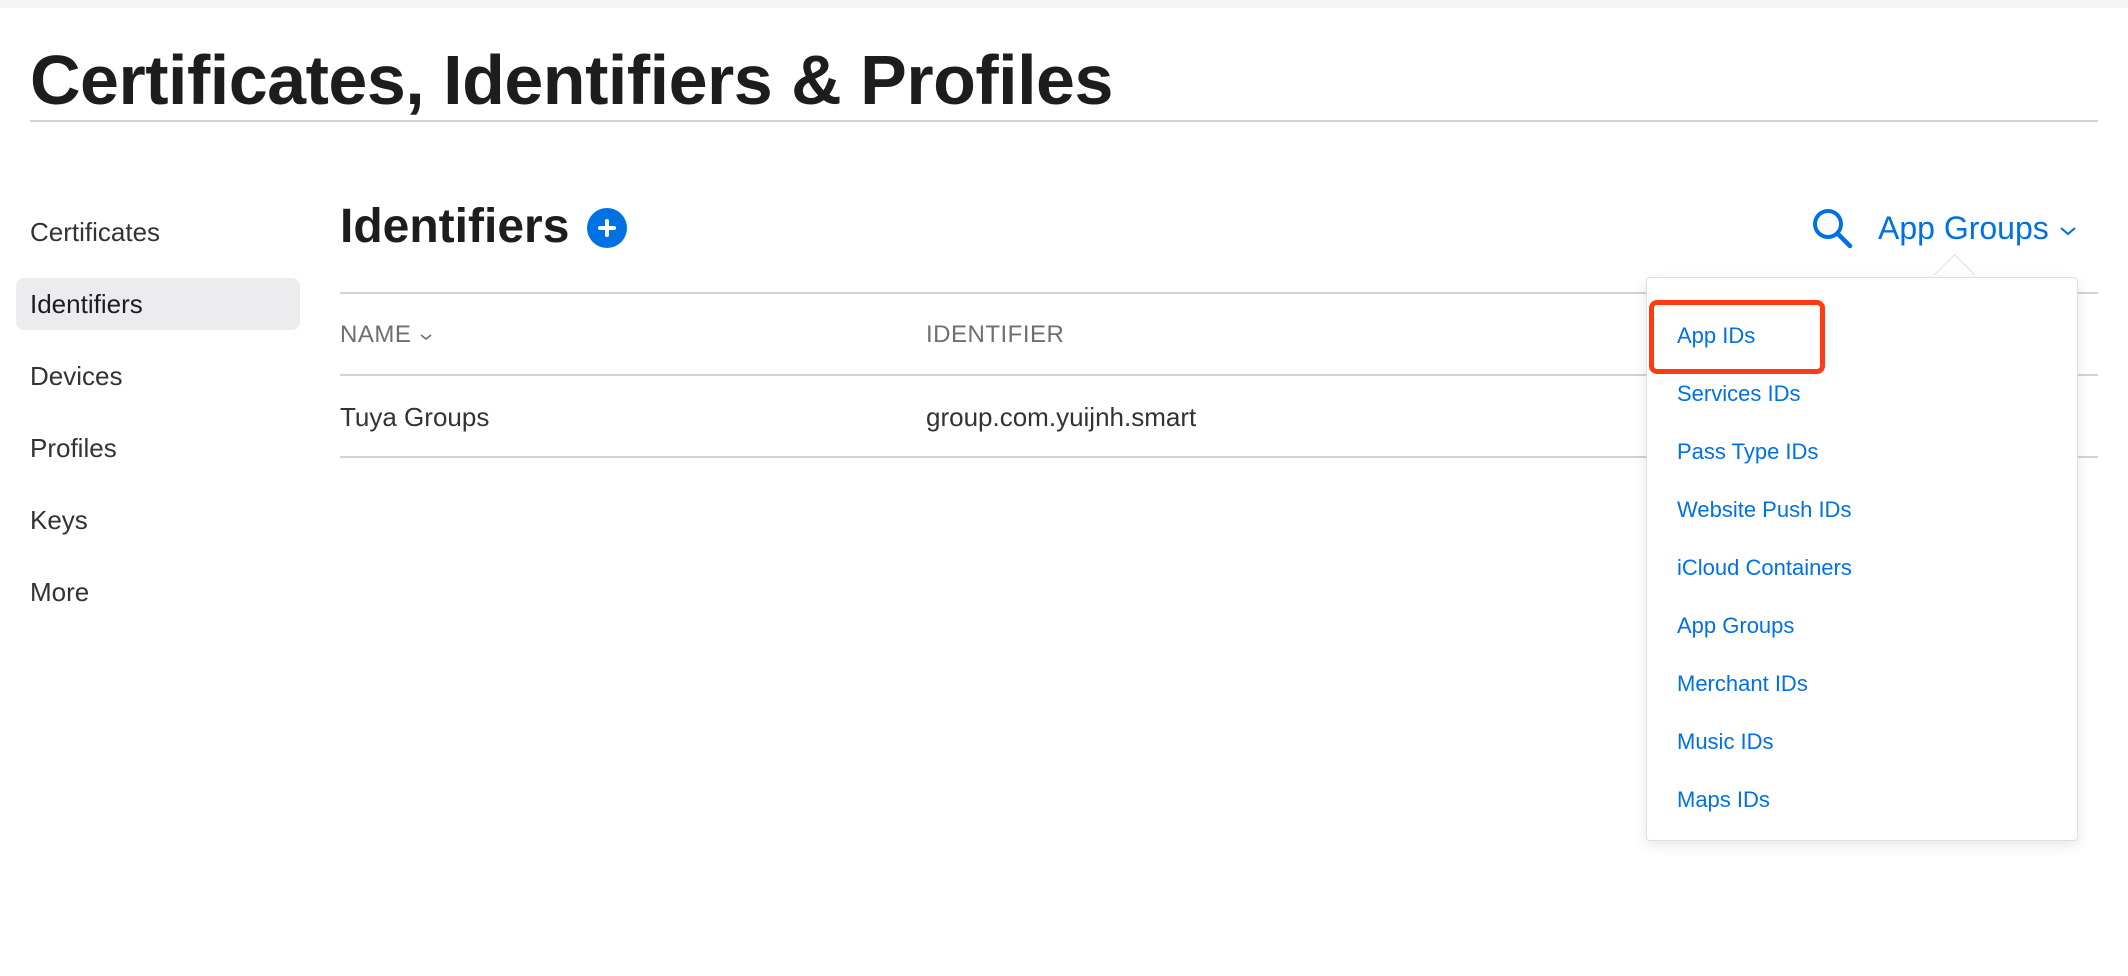  What do you see at coordinates (158, 448) in the screenshot?
I see `sidebar-item-profiles: Profiles` at bounding box center [158, 448].